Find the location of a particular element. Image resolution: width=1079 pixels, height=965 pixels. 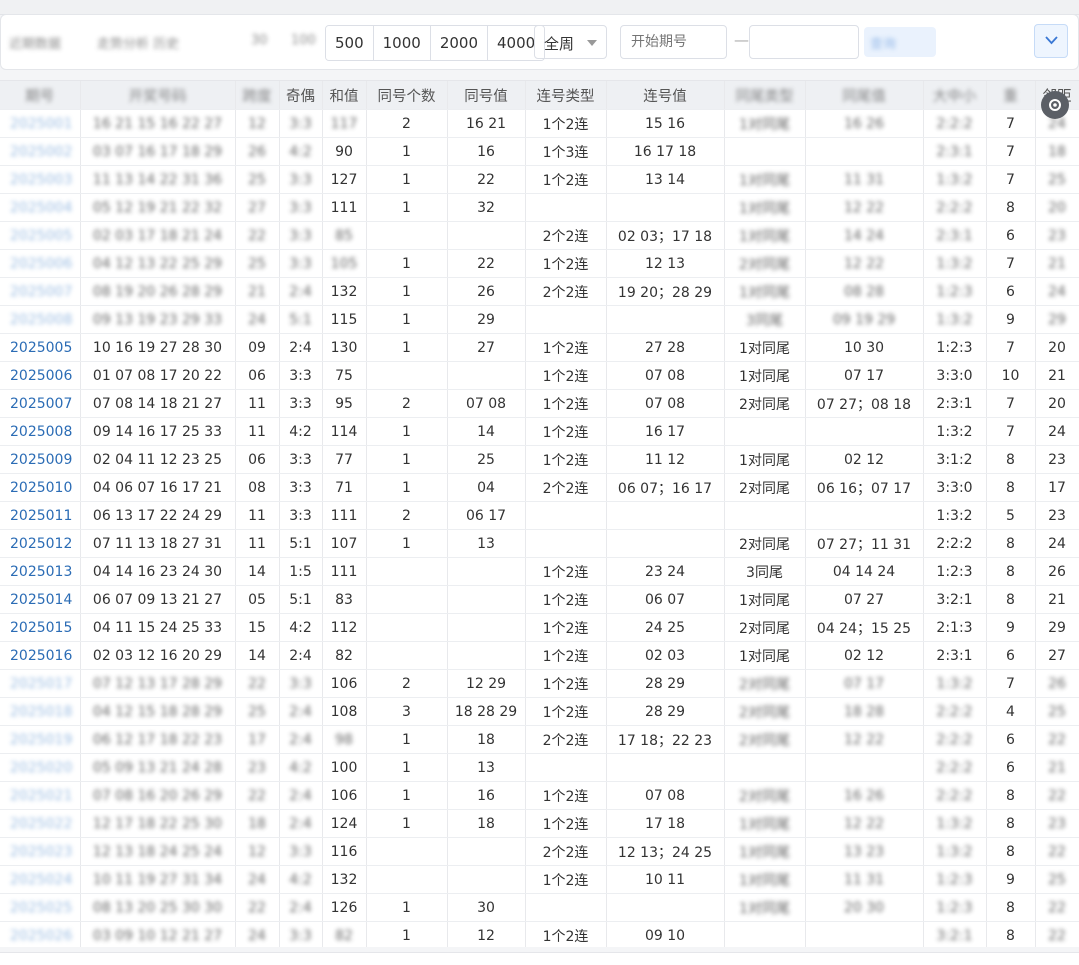

issue-cell: 2025020 is located at coordinates (40, 767).